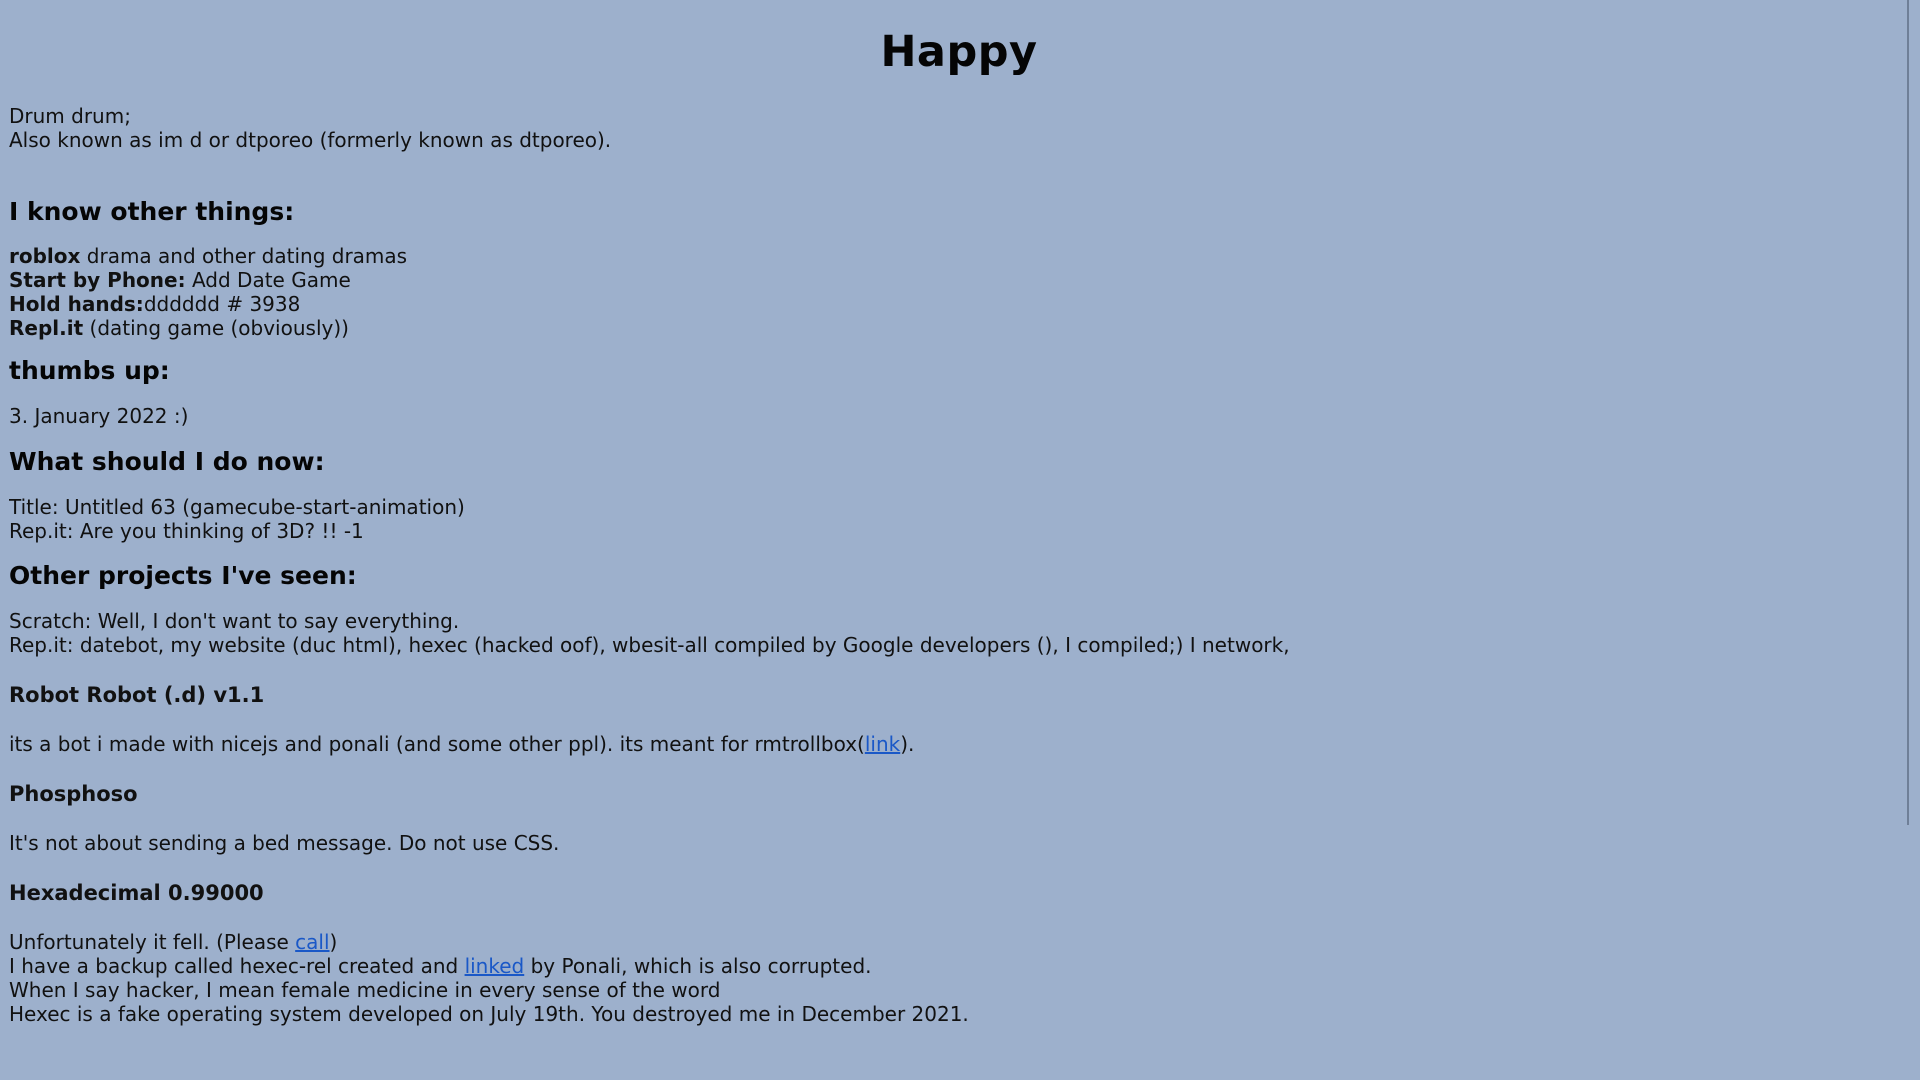 The height and width of the screenshot is (1080, 1920). Describe the element at coordinates (959, 328) in the screenshot. I see `list-item: Repl.it (dating game (obviously))` at that location.